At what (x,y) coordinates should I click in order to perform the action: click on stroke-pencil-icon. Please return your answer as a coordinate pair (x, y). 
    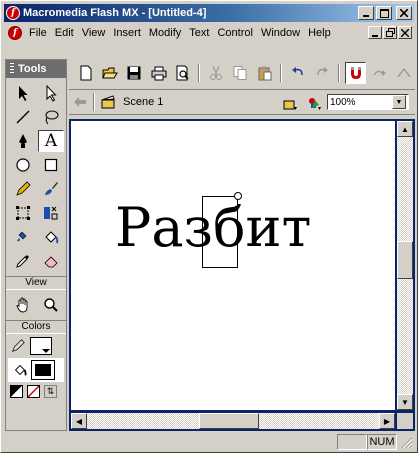
    Looking at the image, I should click on (18, 345).